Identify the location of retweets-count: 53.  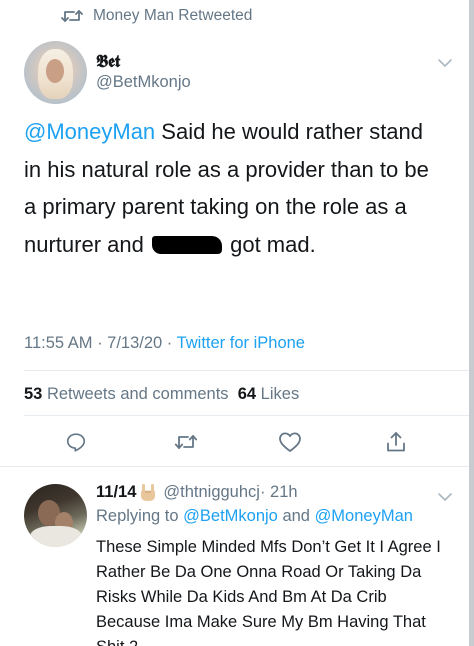
(33, 394).